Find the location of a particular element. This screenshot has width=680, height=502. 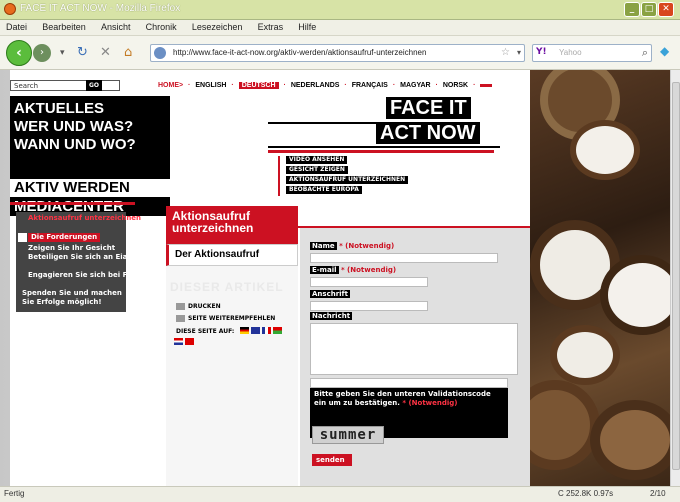

site-identity-icon is located at coordinates (160, 53).